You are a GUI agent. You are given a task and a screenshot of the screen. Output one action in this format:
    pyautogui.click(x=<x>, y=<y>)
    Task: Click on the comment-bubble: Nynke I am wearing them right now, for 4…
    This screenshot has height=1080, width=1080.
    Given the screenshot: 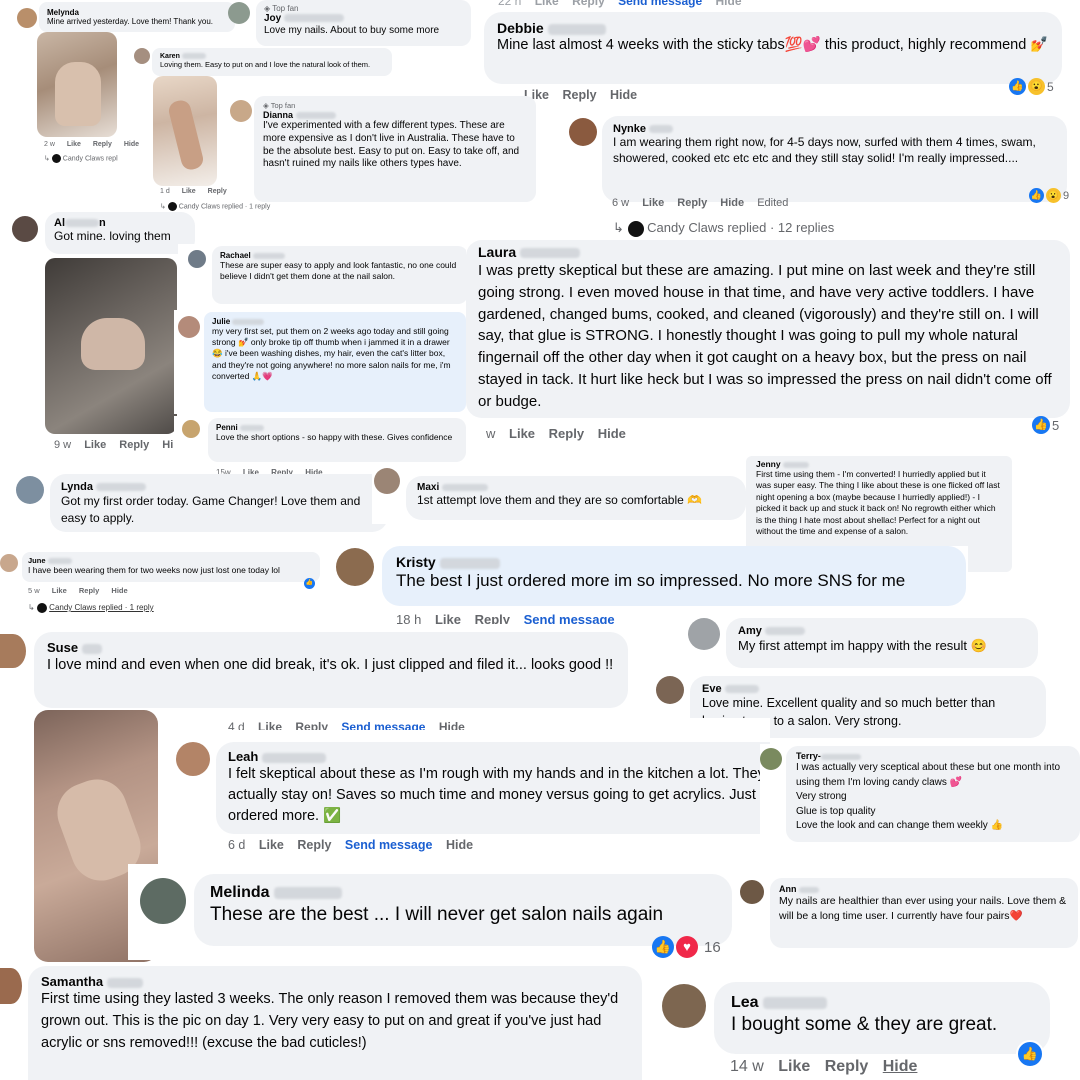 What is the action you would take?
    pyautogui.click(x=834, y=159)
    